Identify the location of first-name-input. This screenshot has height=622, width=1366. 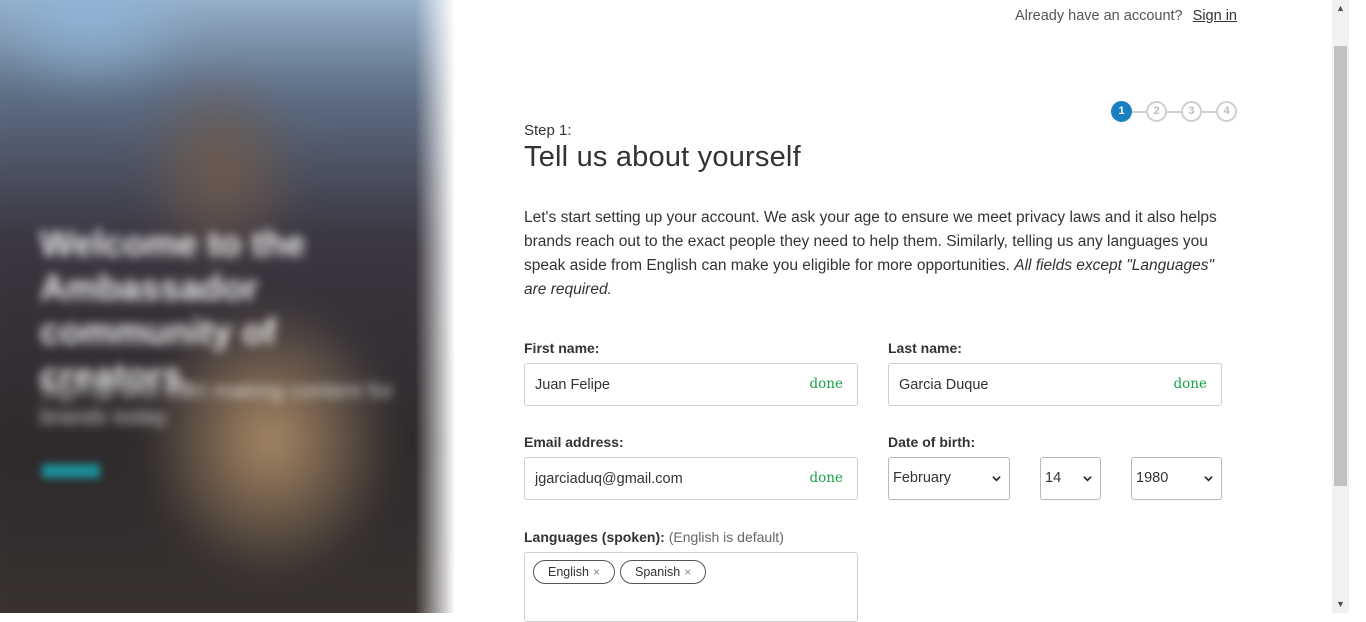
(665, 384).